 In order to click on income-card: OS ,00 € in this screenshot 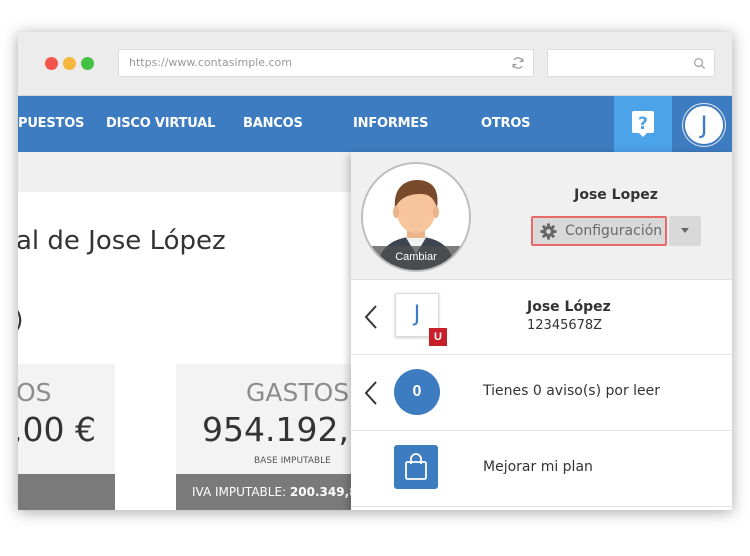, I will do `click(66, 437)`.